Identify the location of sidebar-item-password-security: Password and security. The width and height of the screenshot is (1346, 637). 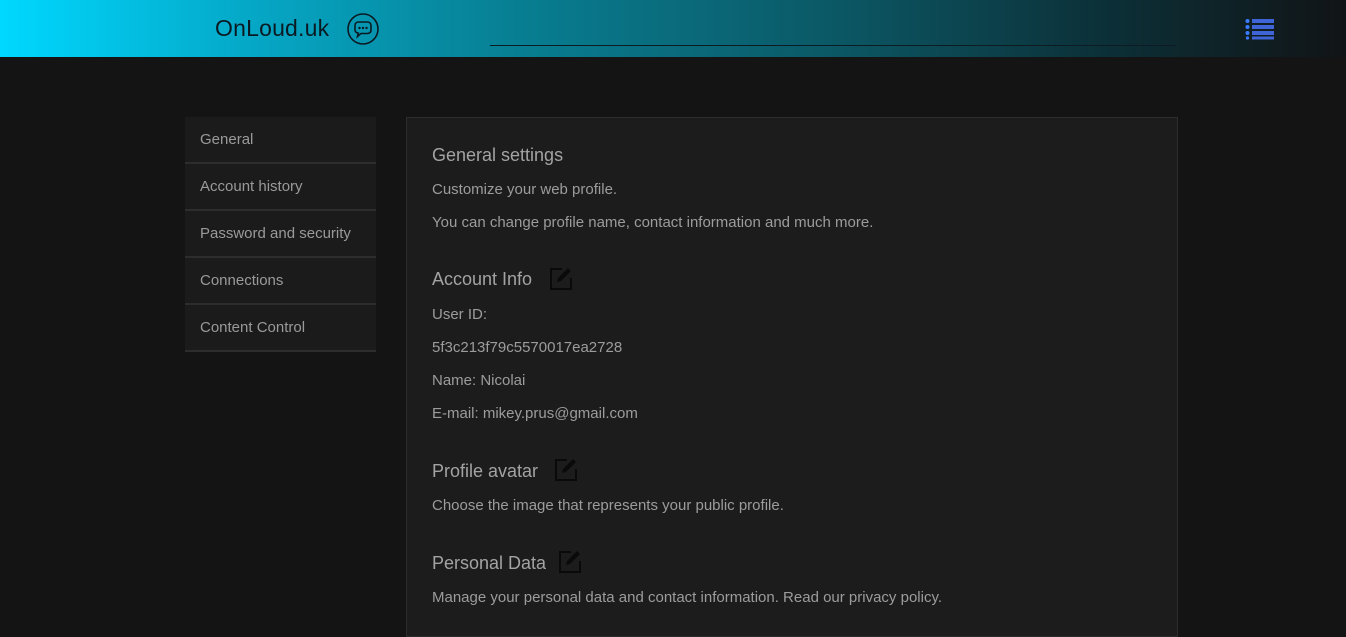
(280, 234).